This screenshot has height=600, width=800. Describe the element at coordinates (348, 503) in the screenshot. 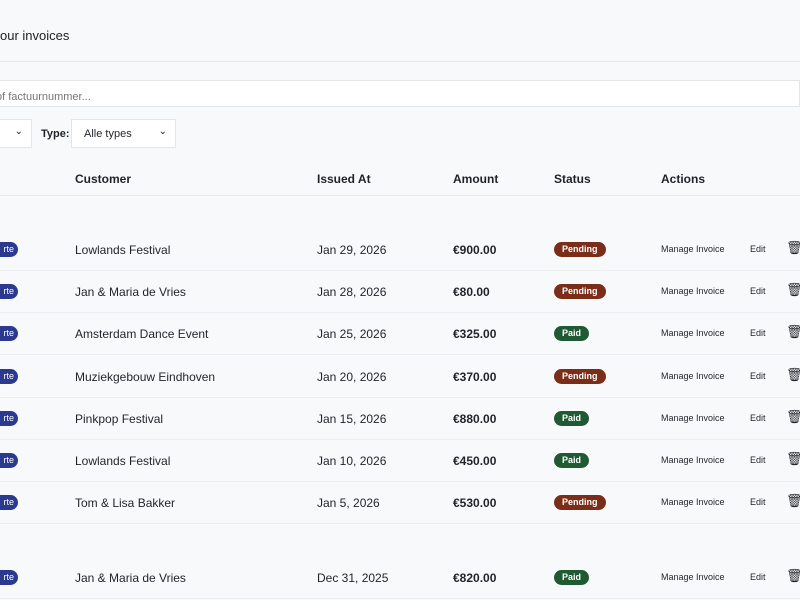

I see `issued-cell: Jan 5, 2026` at that location.